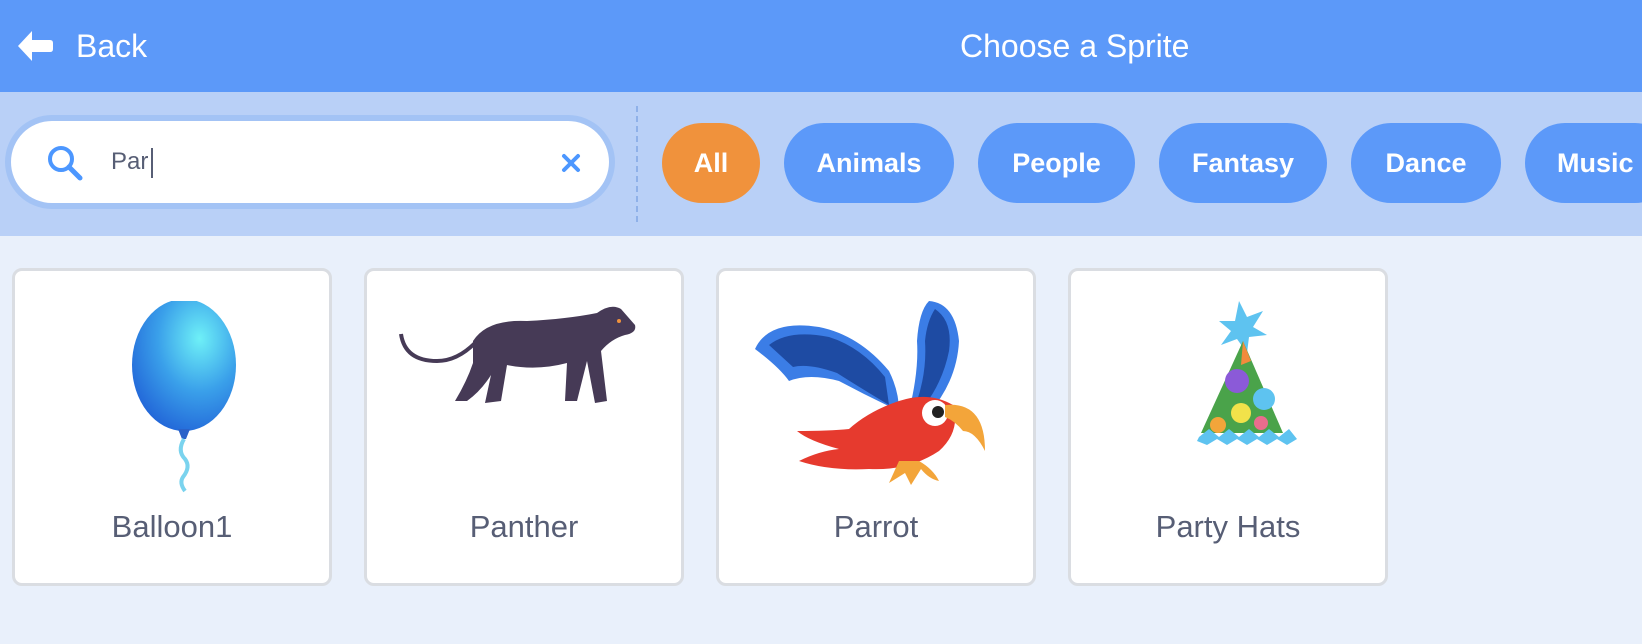 This screenshot has width=1642, height=644. I want to click on sprite-tile-balloon1: Balloon1, so click(172, 427).